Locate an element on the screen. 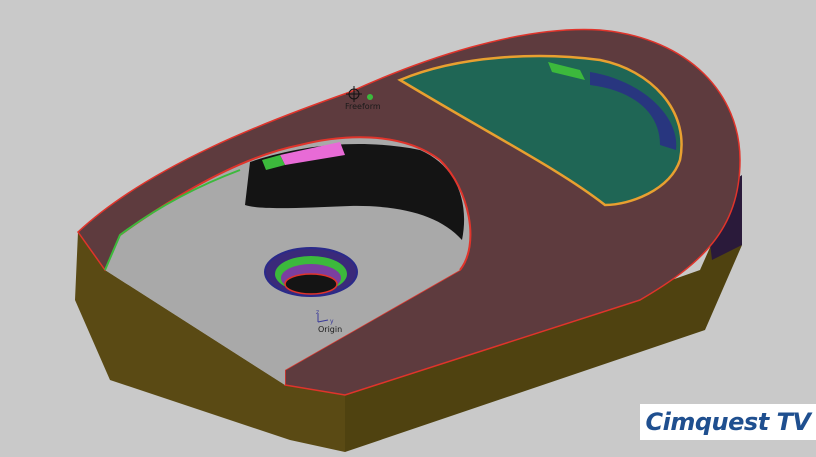 The height and width of the screenshot is (457, 816). origin-label: Origin is located at coordinates (330, 329).